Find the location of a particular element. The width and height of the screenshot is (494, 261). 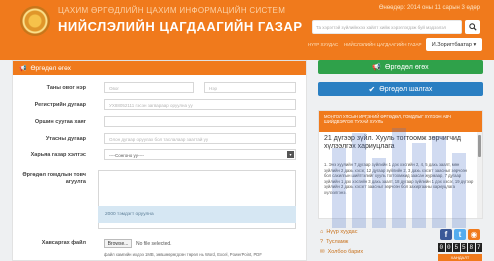

check-petition-label: Өргөдөл шалгах is located at coordinates (406, 89).